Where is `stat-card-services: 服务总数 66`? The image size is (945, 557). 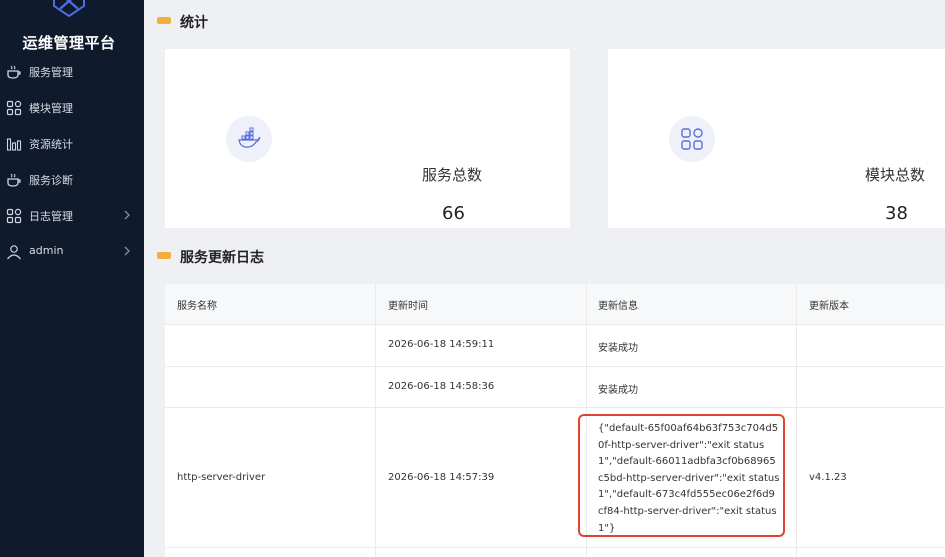 stat-card-services: 服务总数 66 is located at coordinates (367, 138).